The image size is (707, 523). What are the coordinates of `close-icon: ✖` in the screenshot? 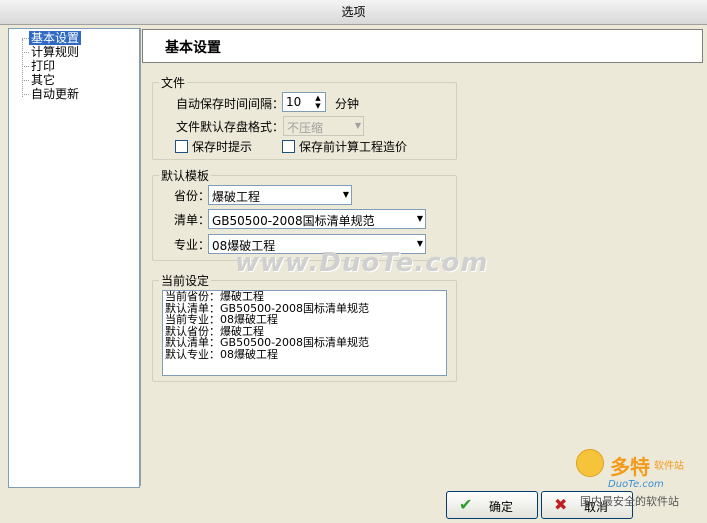 It's located at (561, 504).